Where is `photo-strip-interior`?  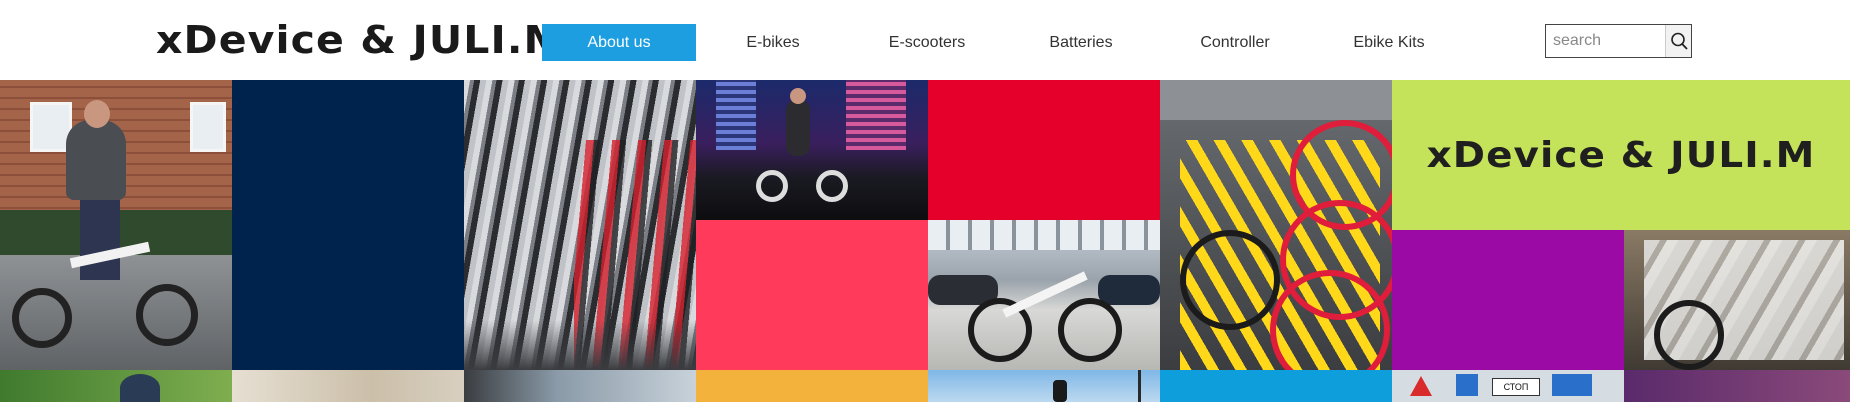
photo-strip-interior is located at coordinates (348, 386).